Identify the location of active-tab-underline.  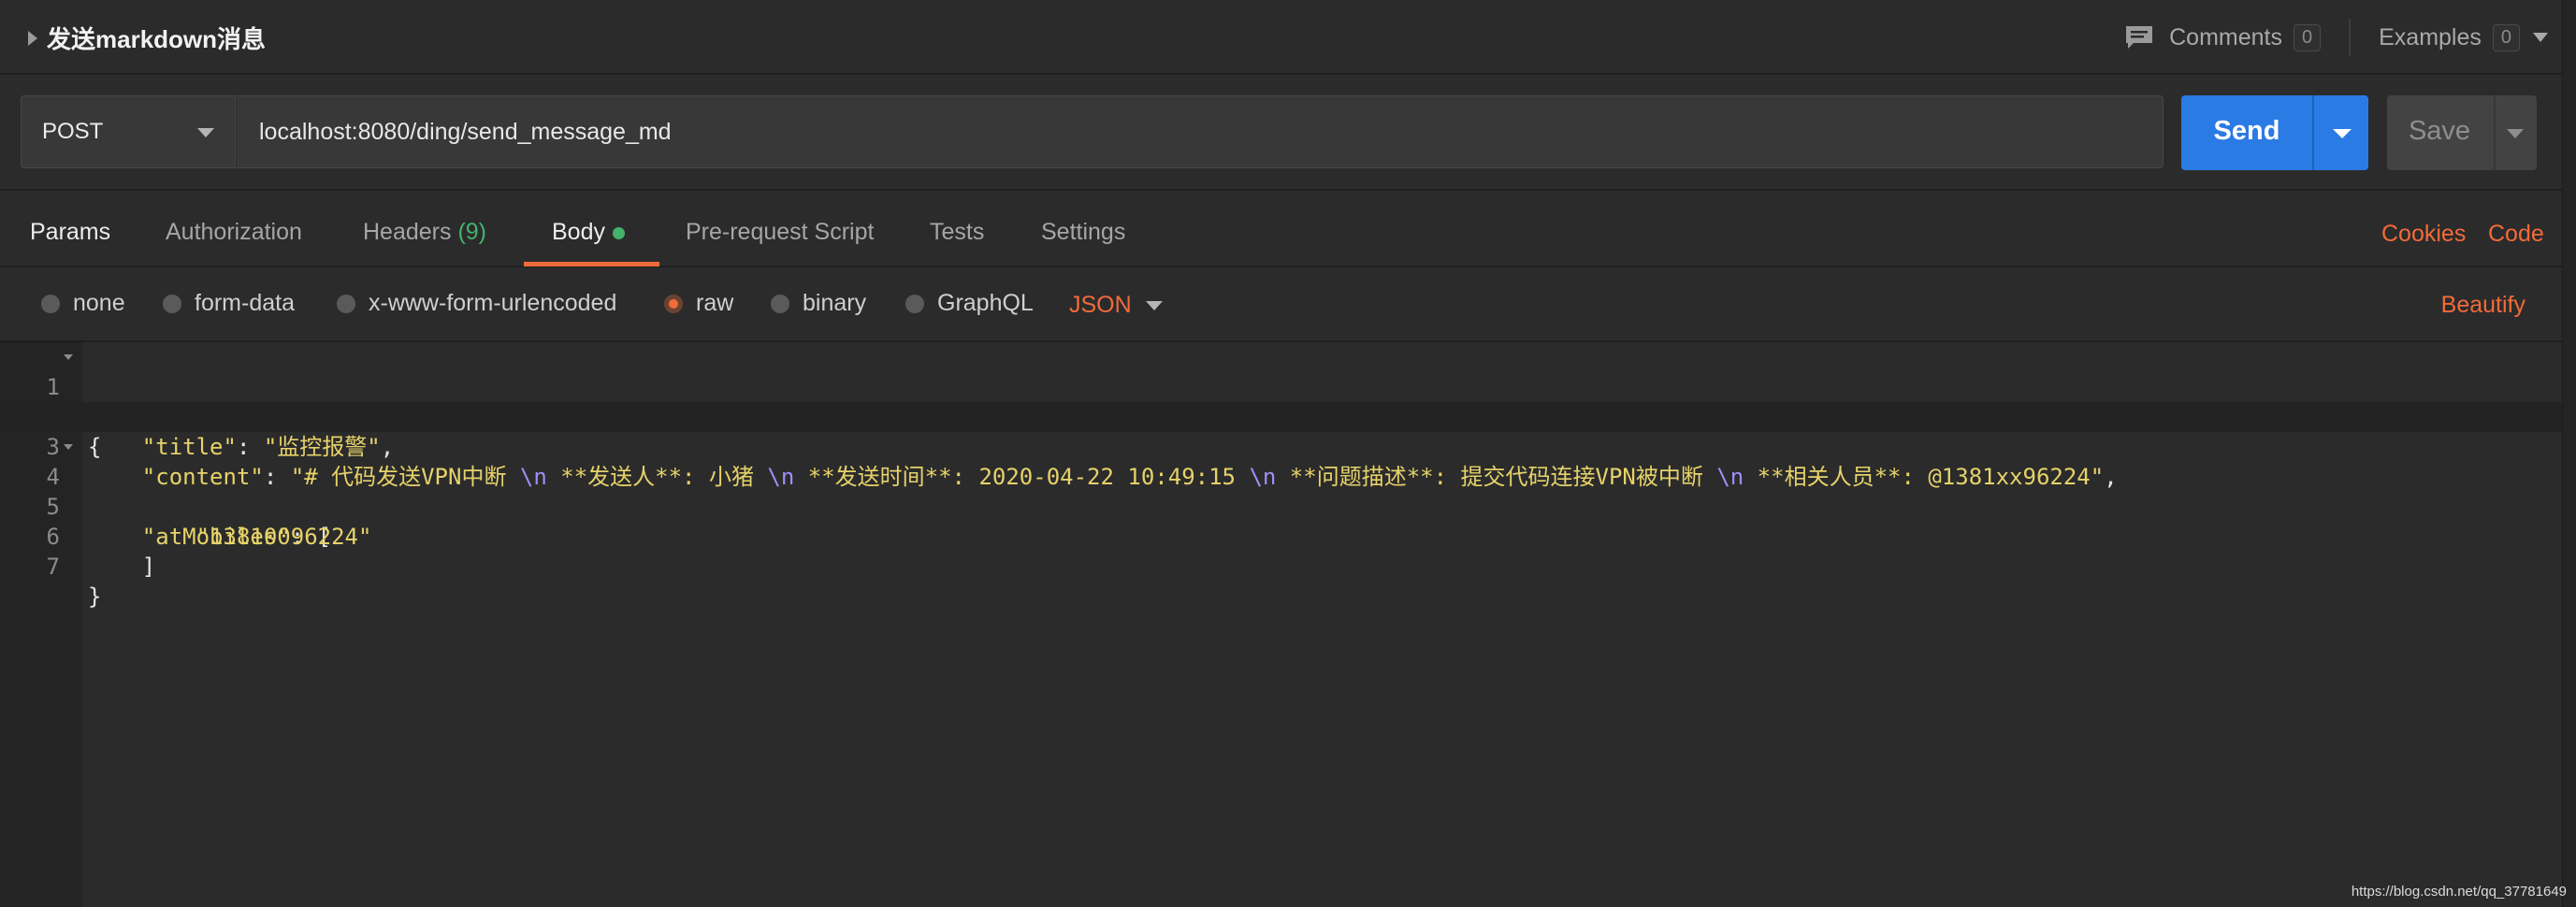
(591, 264).